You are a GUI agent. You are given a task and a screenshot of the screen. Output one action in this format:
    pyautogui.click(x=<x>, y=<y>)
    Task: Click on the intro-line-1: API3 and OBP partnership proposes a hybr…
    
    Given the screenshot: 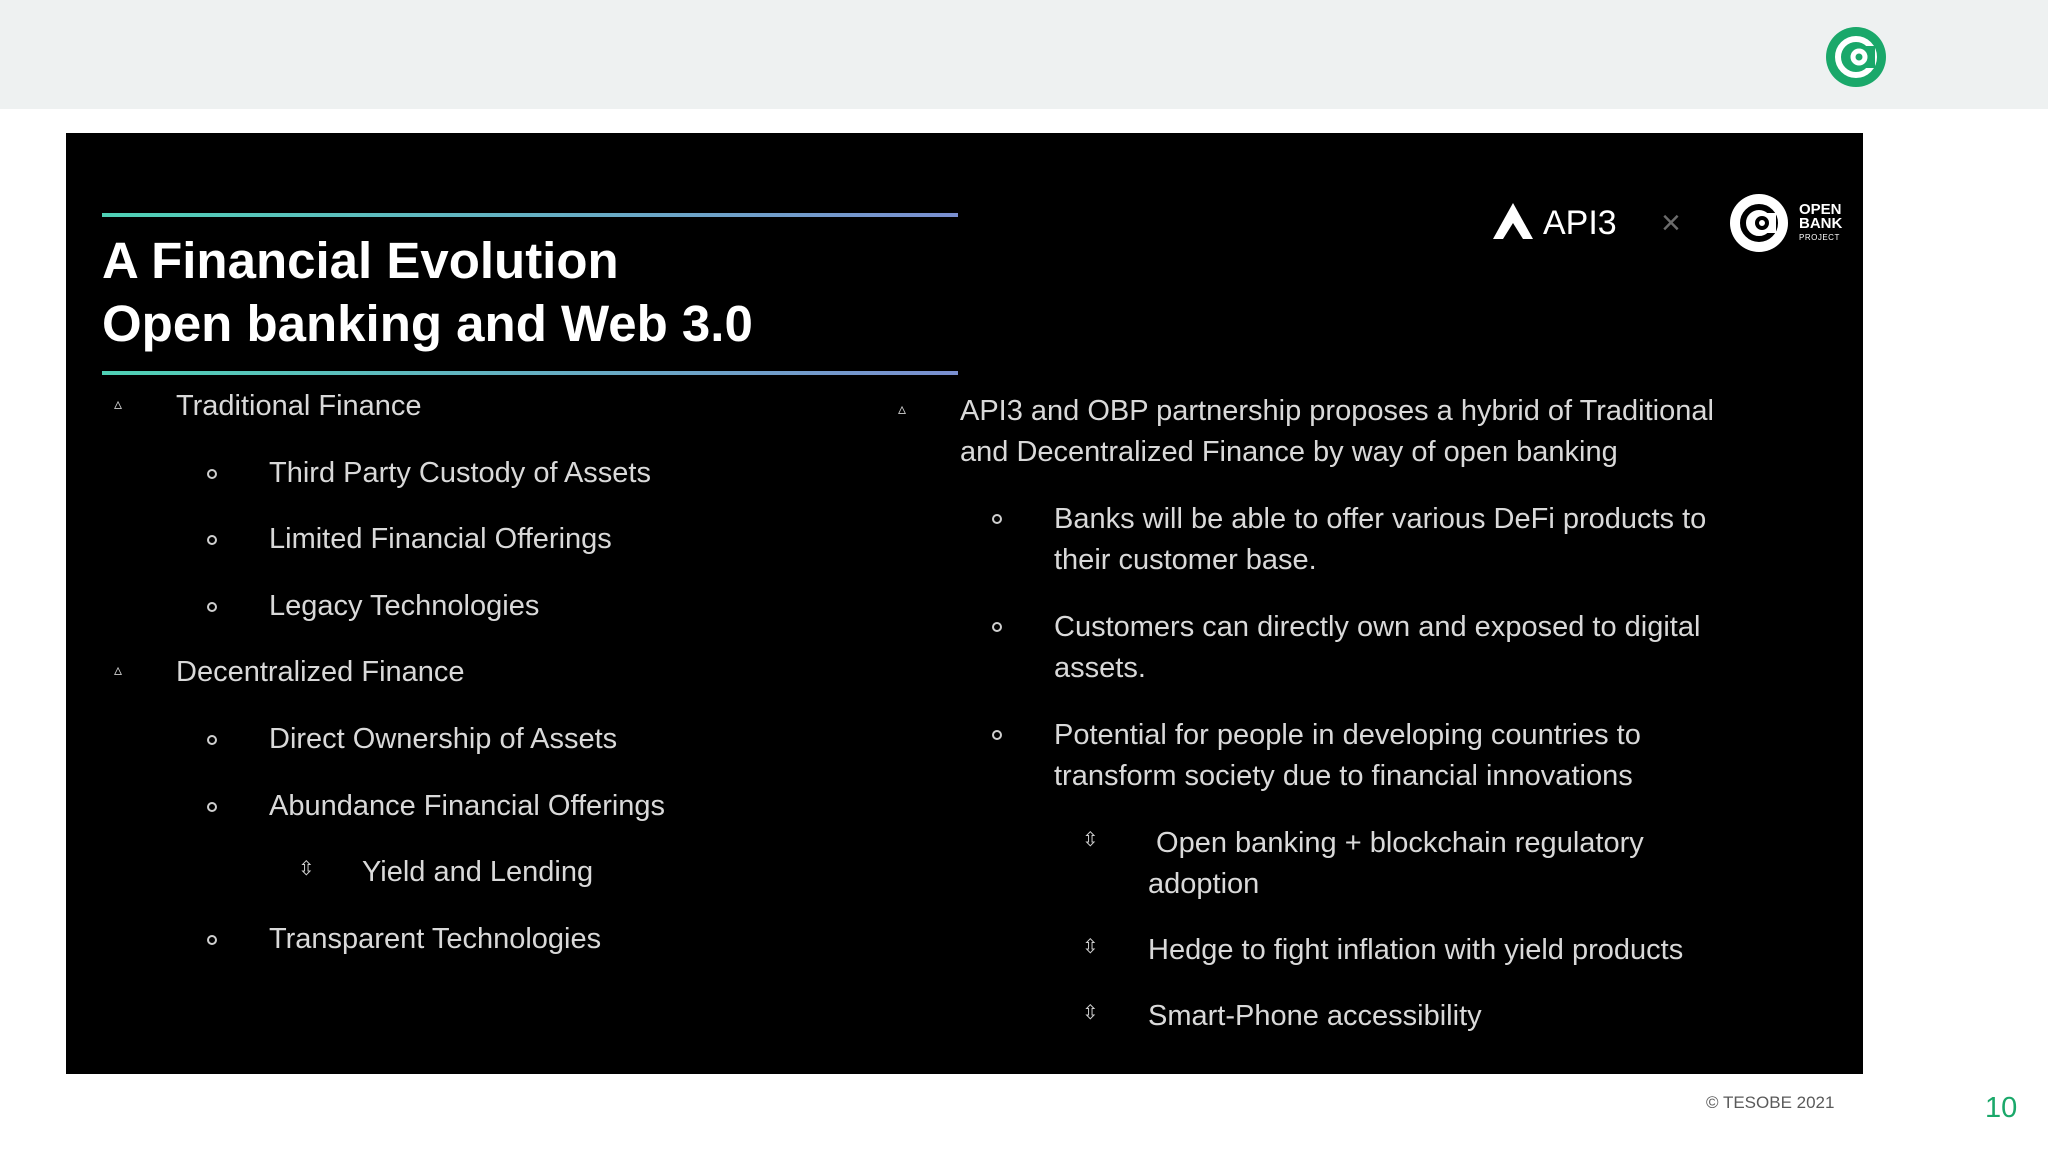 What is the action you would take?
    pyautogui.click(x=1337, y=411)
    